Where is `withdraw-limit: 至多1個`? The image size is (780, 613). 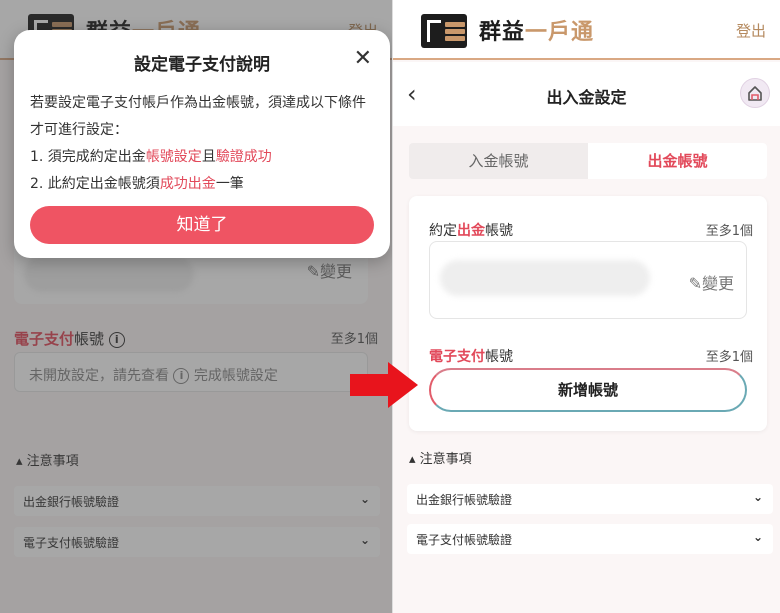 withdraw-limit: 至多1個 is located at coordinates (729, 231).